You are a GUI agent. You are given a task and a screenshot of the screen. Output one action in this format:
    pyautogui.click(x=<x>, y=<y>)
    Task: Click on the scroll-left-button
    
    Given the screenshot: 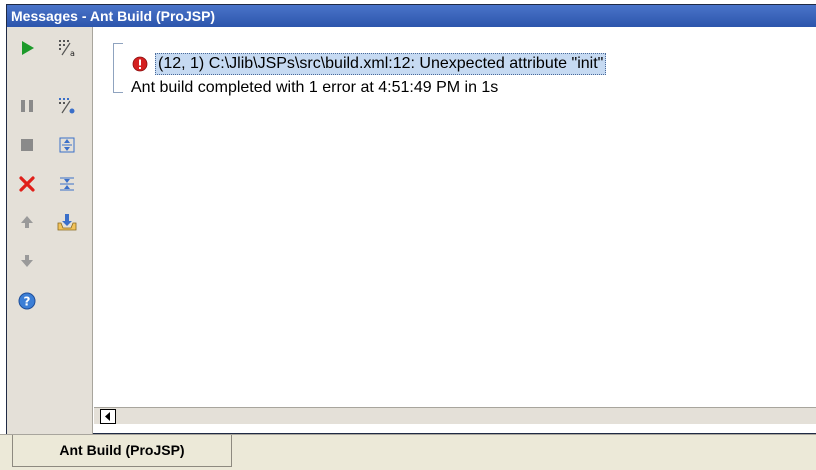 What is the action you would take?
    pyautogui.click(x=108, y=416)
    